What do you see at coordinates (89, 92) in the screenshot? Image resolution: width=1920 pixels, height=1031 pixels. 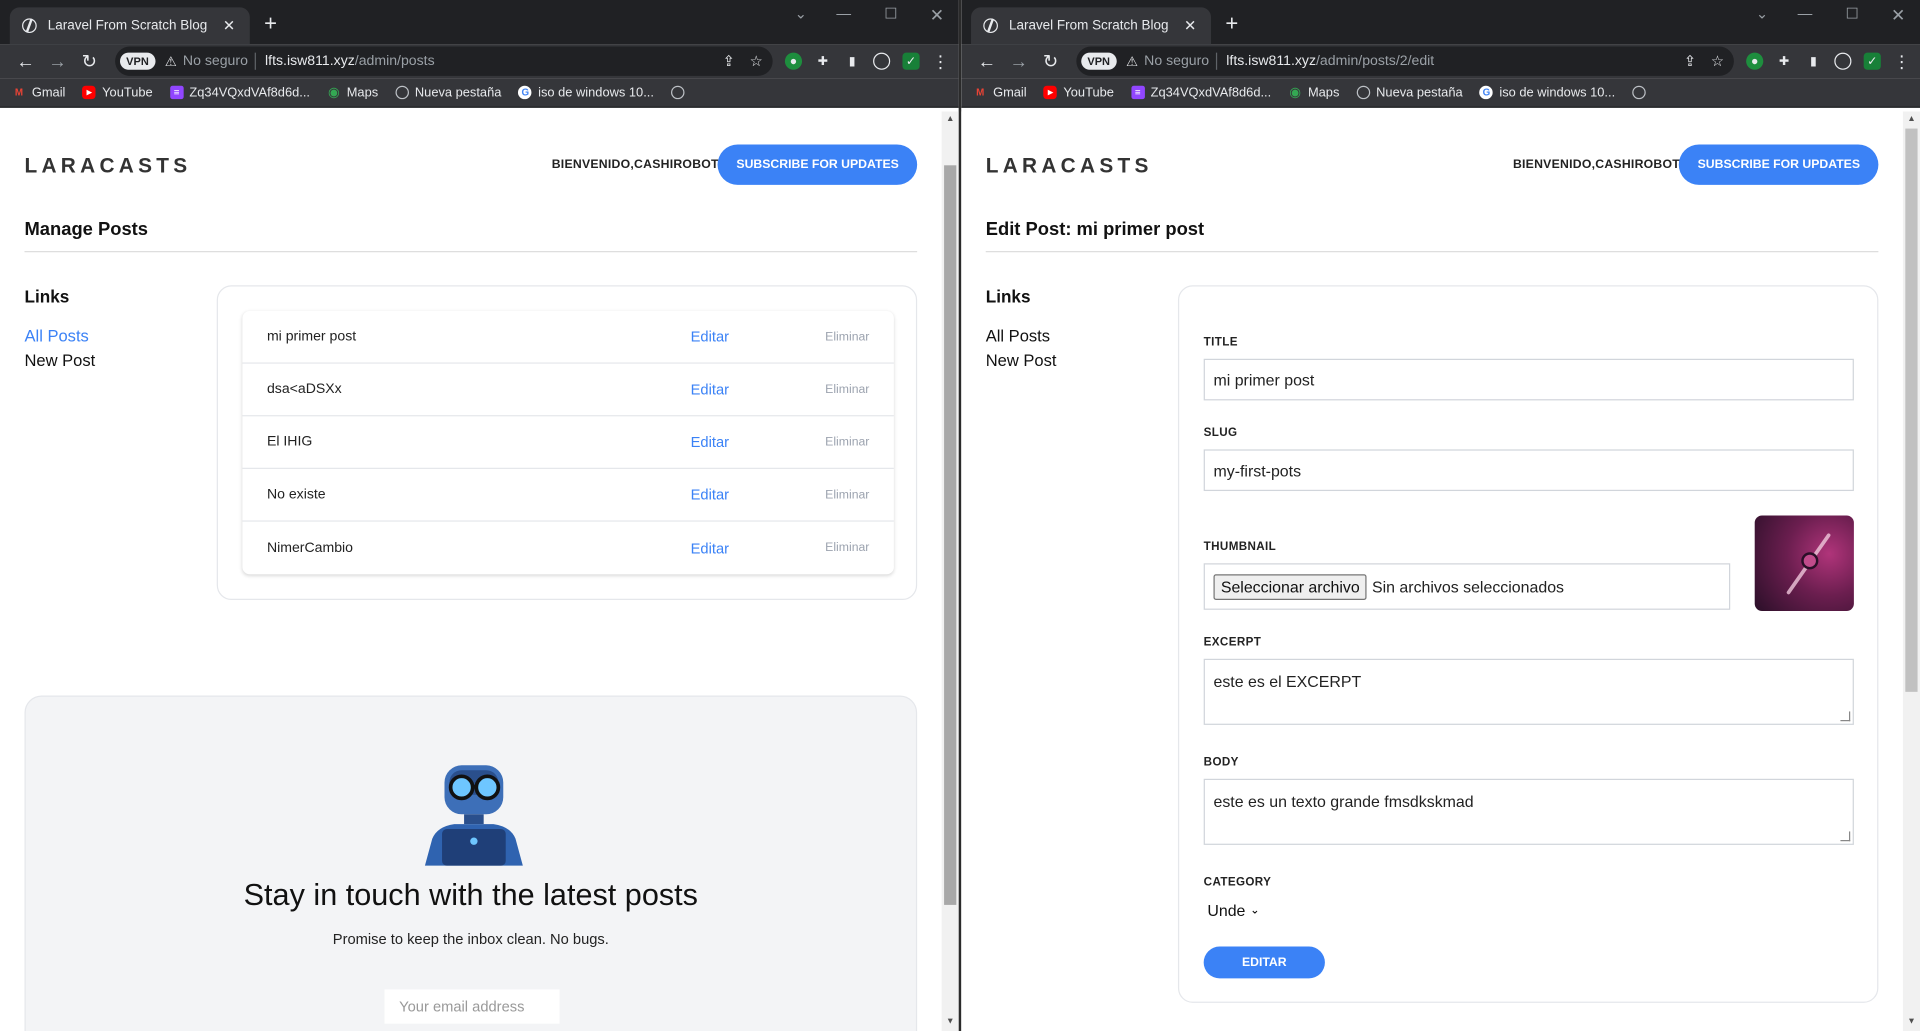 I see `youtube-icon: ▶` at bounding box center [89, 92].